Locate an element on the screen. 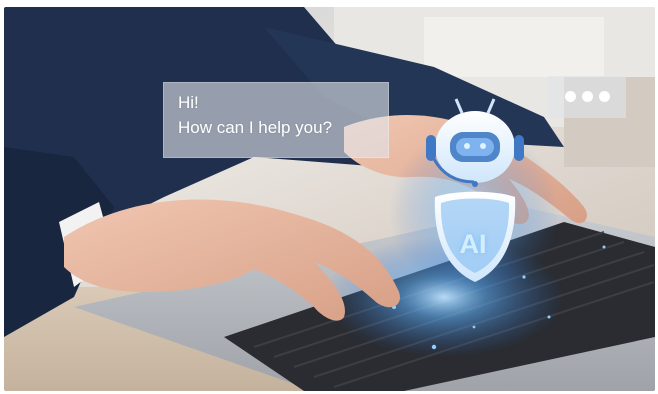  typing-indicator-bubble is located at coordinates (587, 97).